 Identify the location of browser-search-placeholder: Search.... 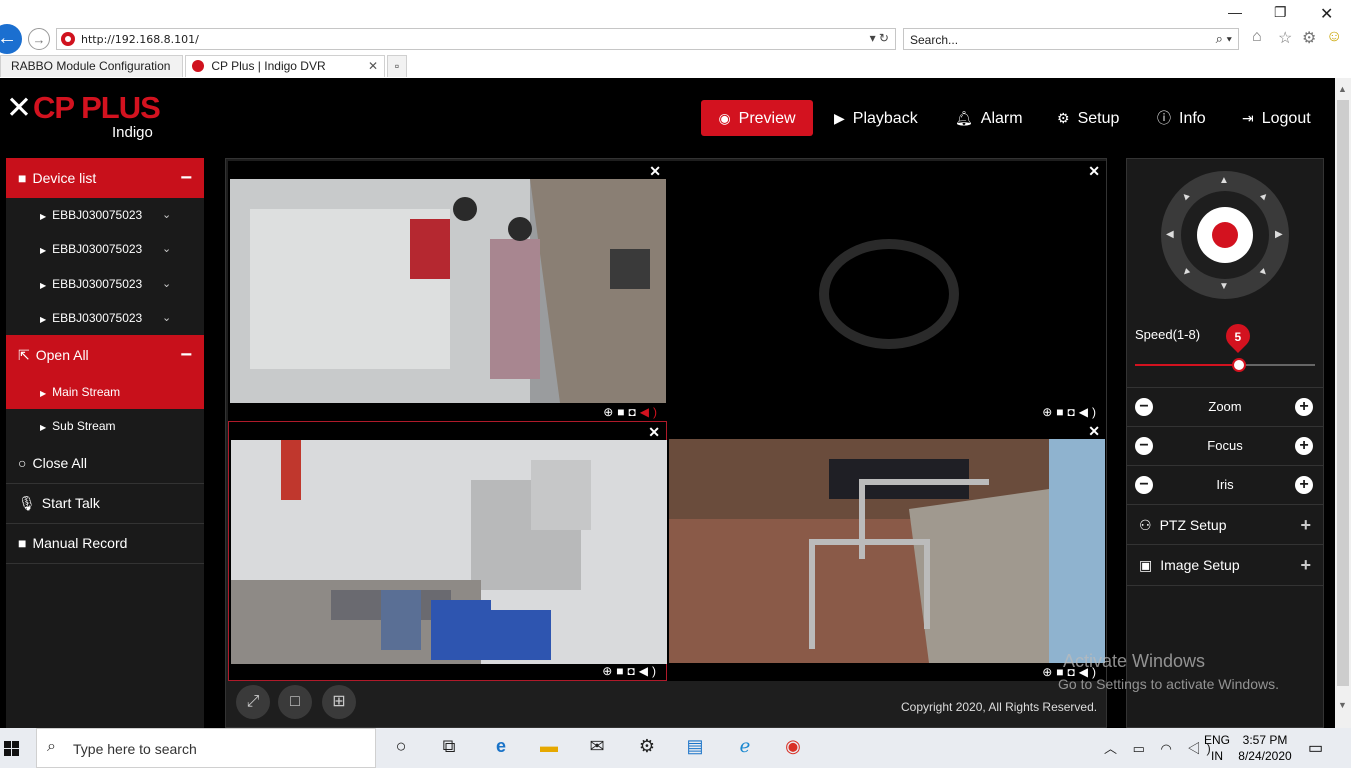
(934, 40).